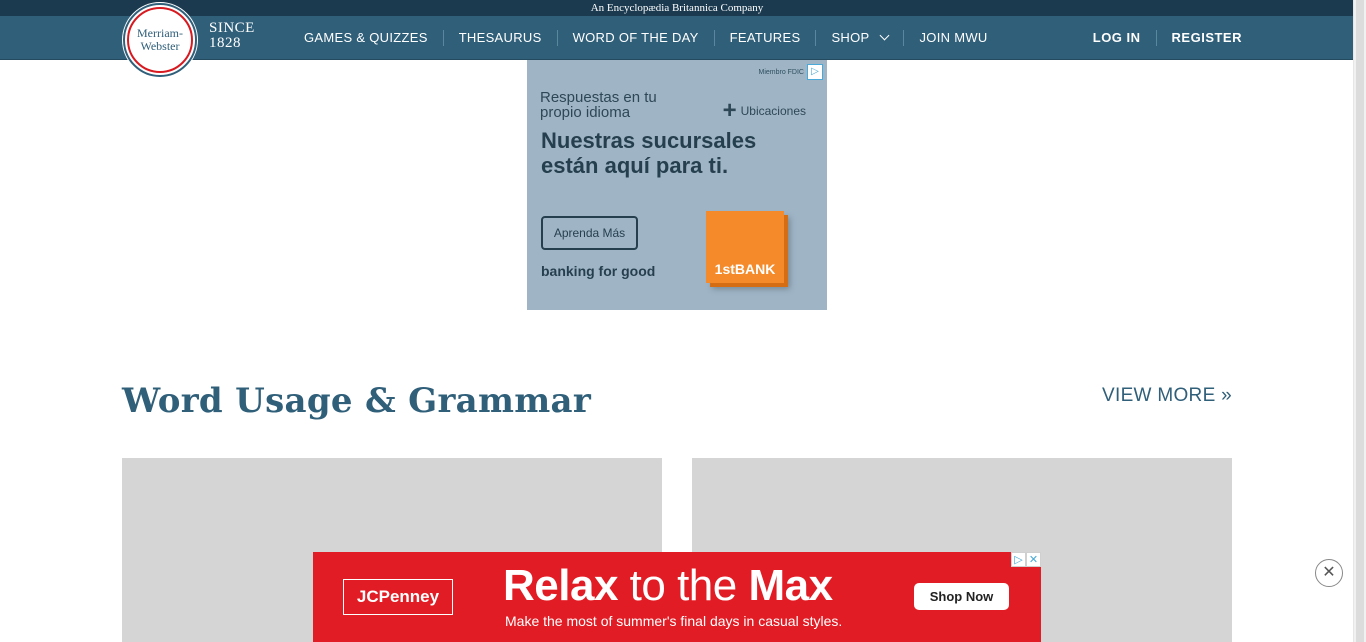 The height and width of the screenshot is (642, 1366). I want to click on nav-join-mwu: JOIN MWU, so click(953, 38).